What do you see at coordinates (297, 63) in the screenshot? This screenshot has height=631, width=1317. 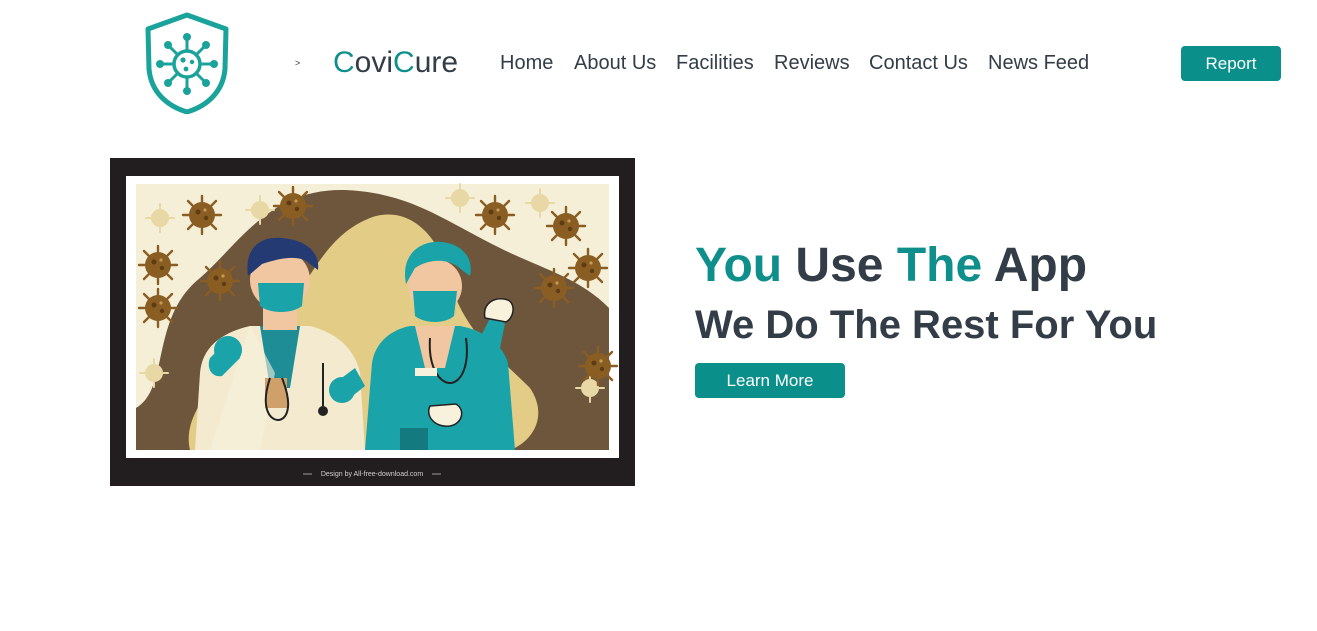 I see `nav-toggler: >` at bounding box center [297, 63].